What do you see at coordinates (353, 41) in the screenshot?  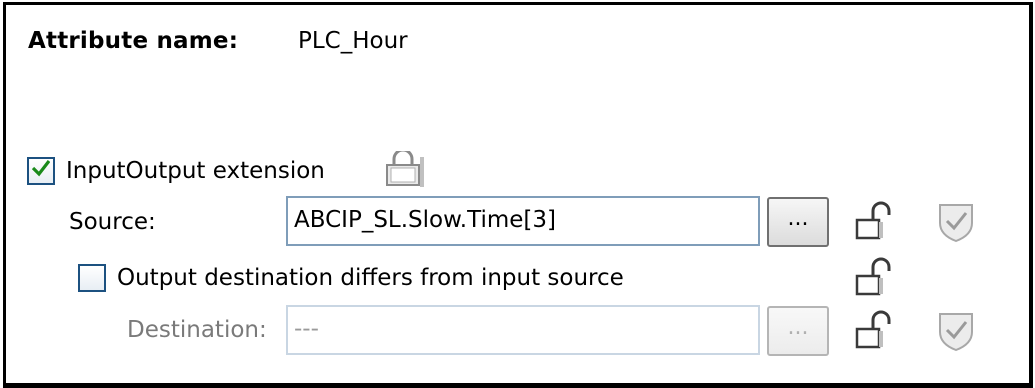 I see `attribute-name-value: PLC_Hour` at bounding box center [353, 41].